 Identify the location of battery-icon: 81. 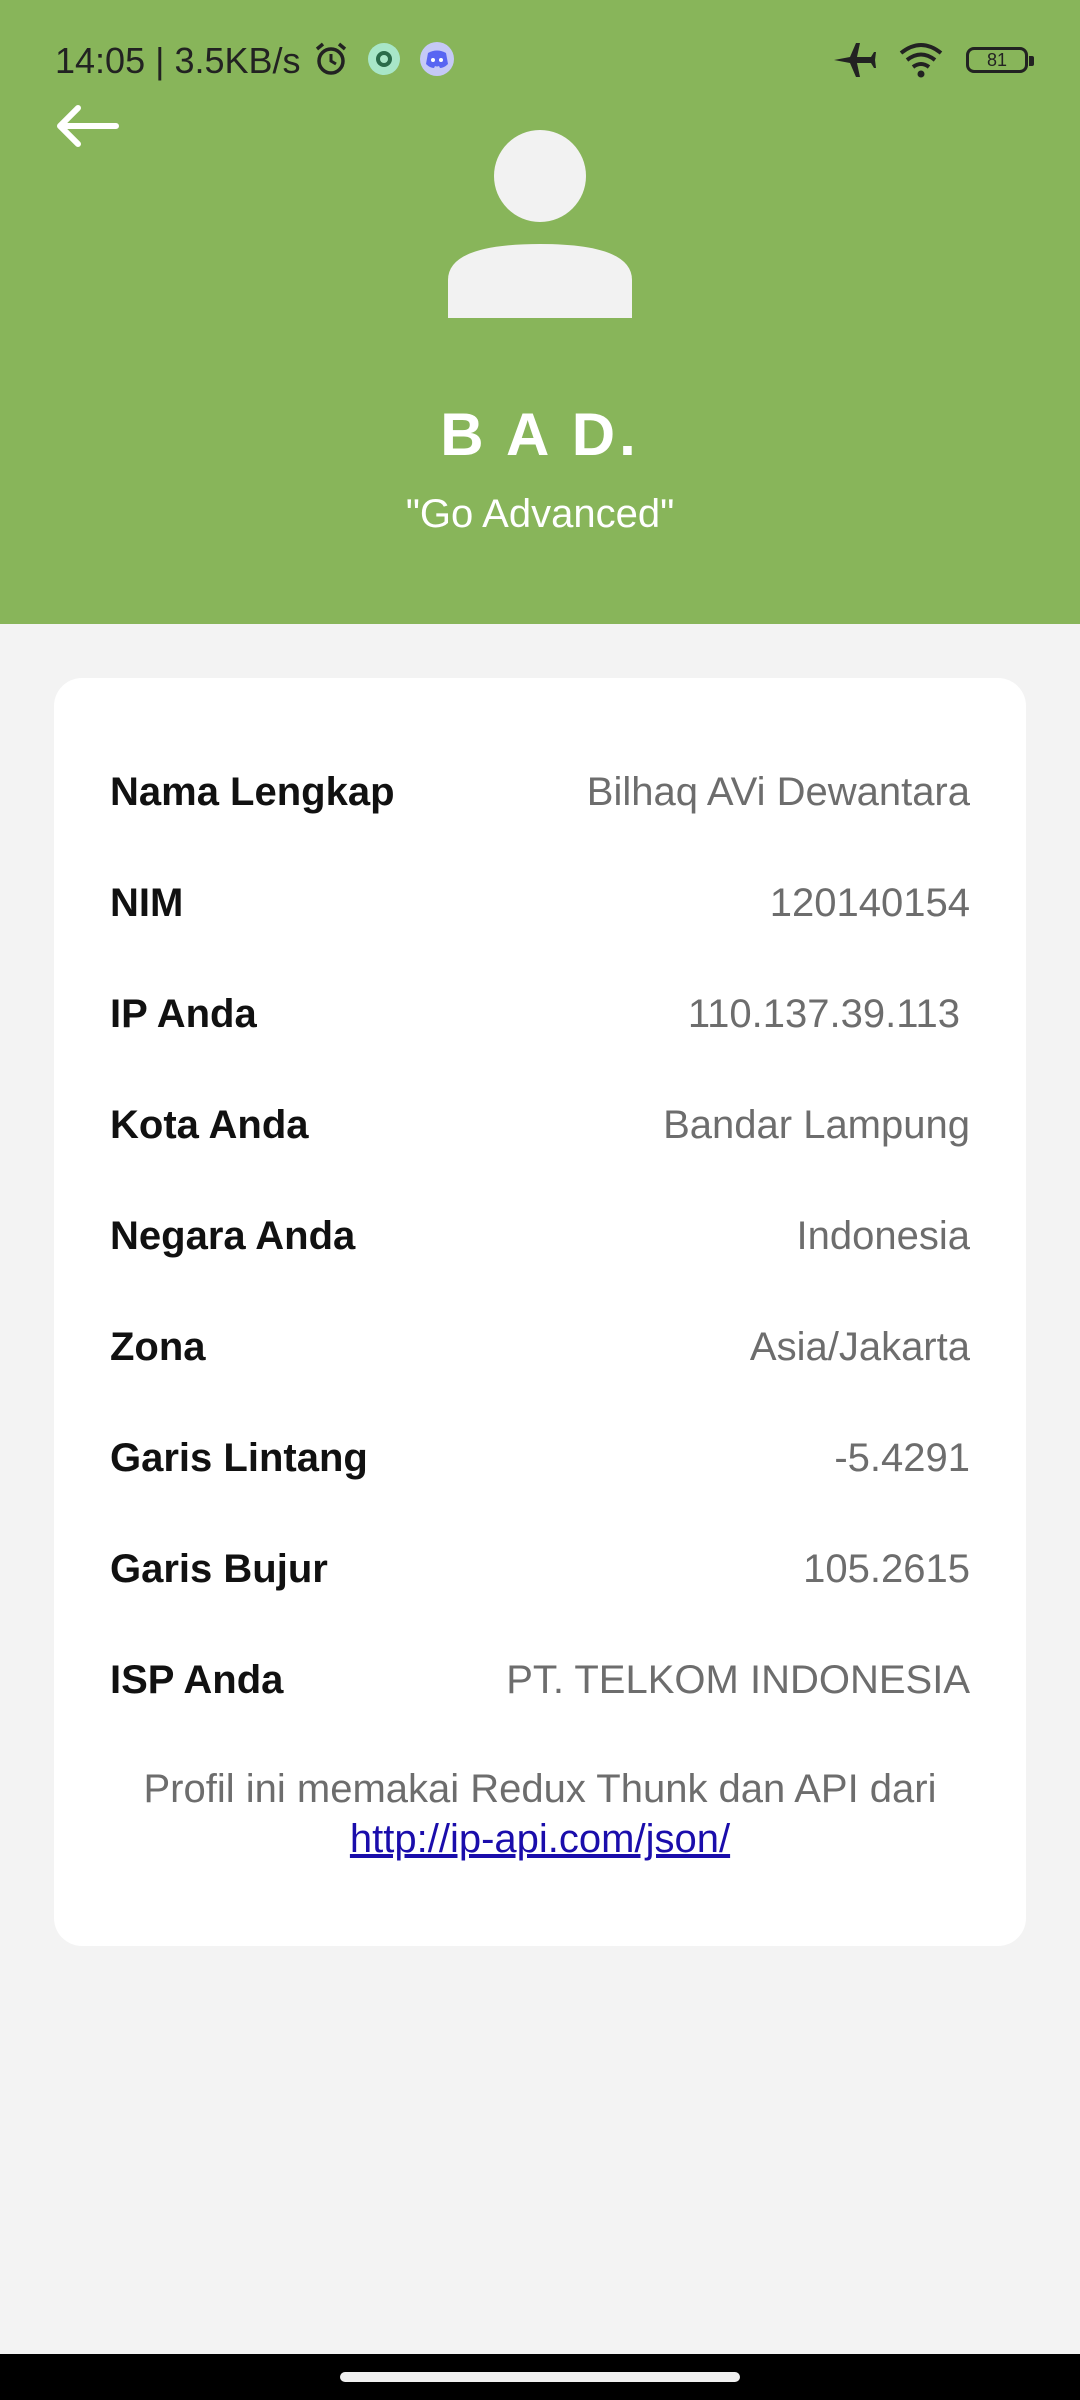
(1000, 60).